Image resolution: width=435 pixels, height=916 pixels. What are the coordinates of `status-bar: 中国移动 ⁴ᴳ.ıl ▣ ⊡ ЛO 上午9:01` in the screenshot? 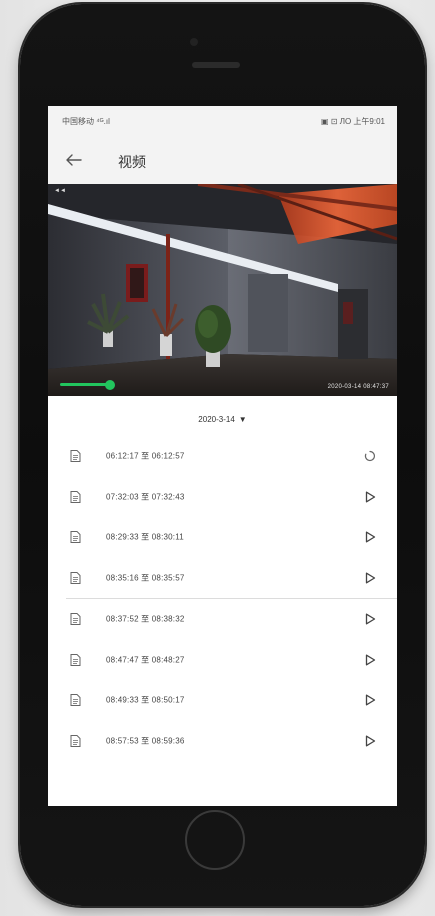 It's located at (222, 121).